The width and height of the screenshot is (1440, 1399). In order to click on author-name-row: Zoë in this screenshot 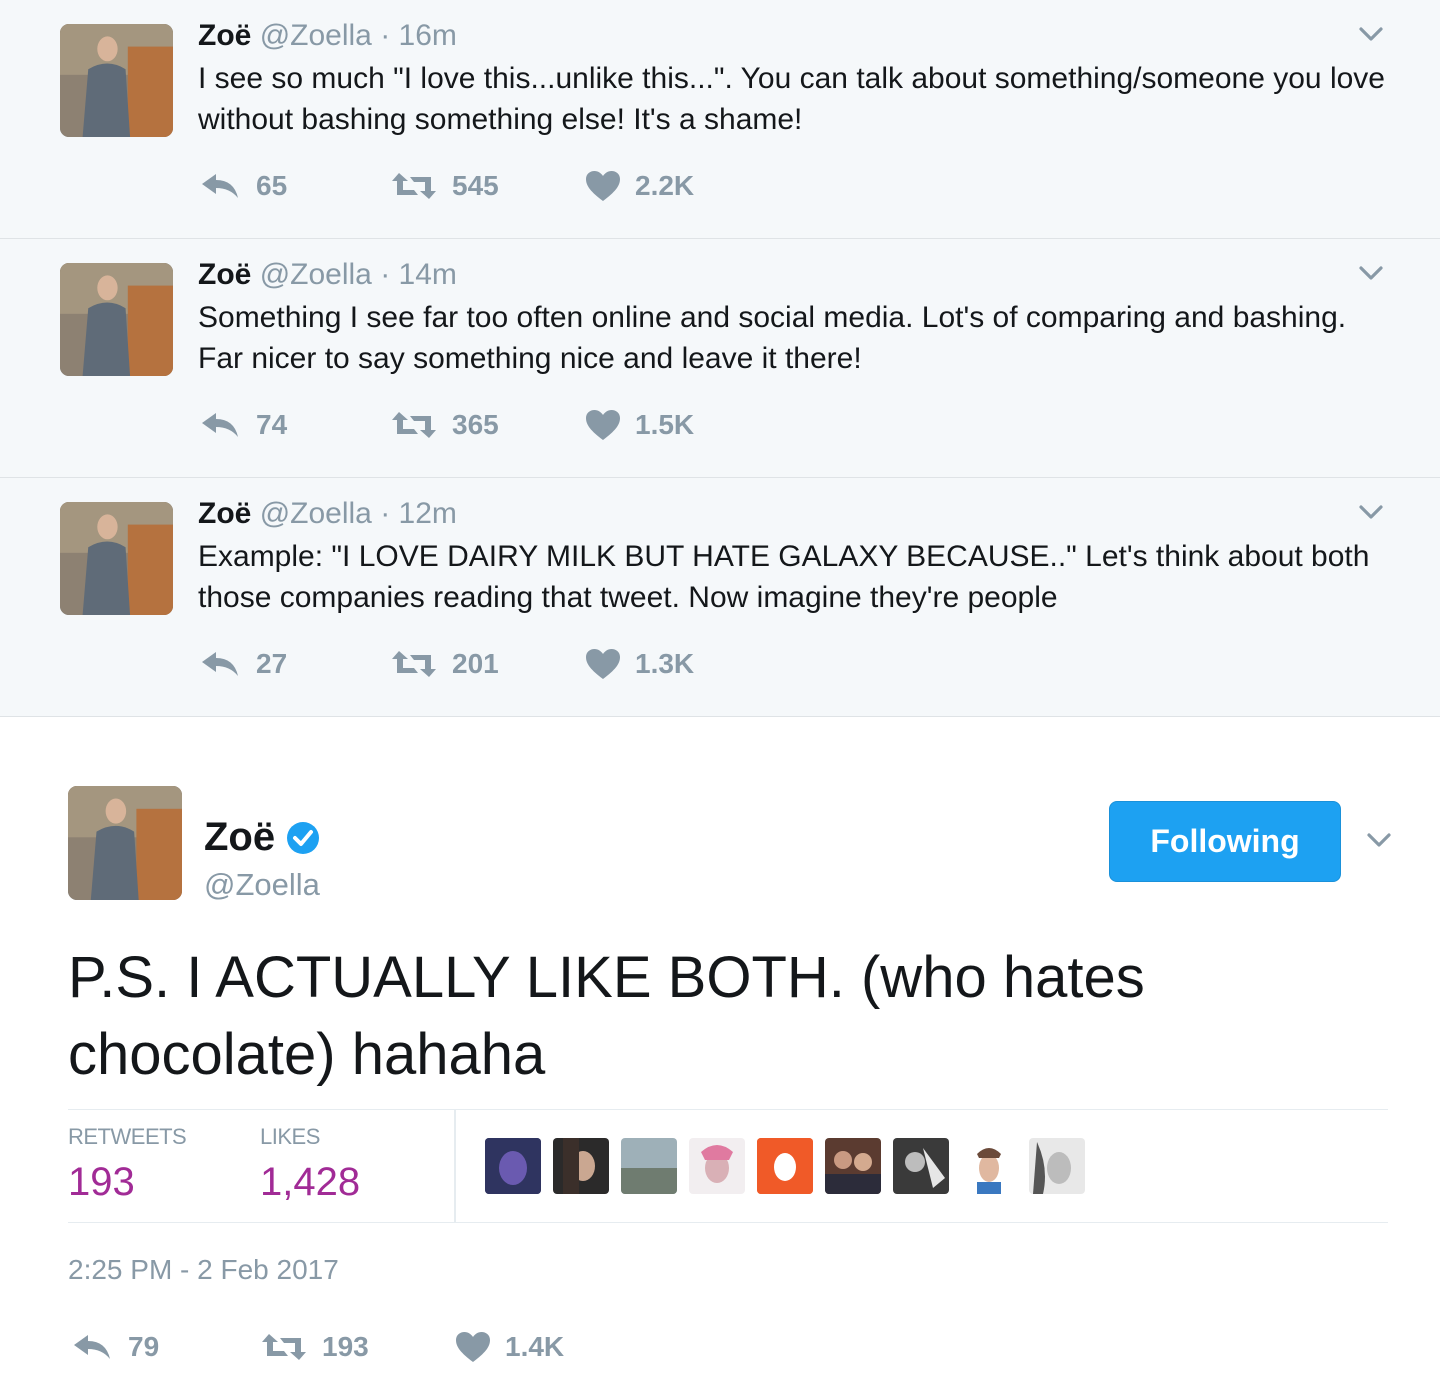, I will do `click(262, 837)`.